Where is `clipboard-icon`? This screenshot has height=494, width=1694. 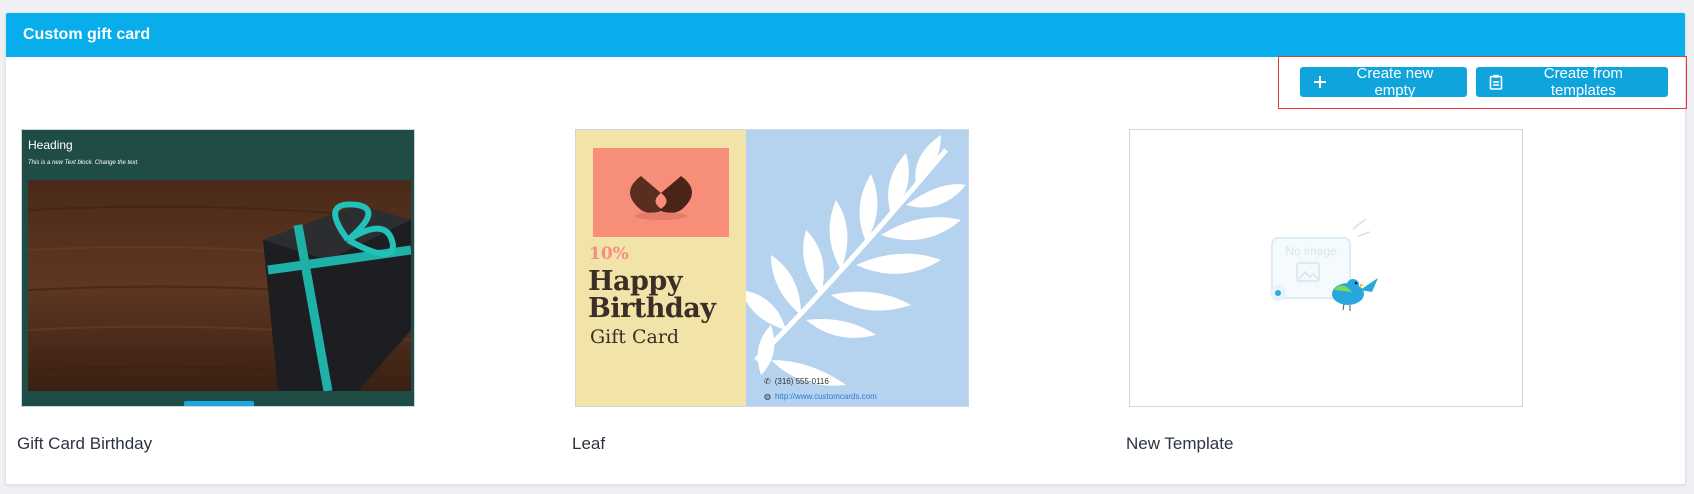
clipboard-icon is located at coordinates (1496, 82).